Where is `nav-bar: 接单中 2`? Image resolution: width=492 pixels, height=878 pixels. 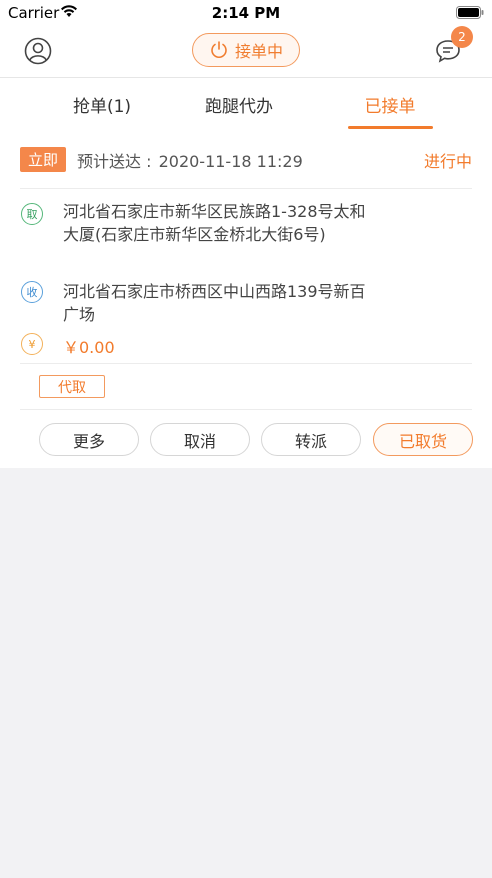 nav-bar: 接单中 2 is located at coordinates (246, 52).